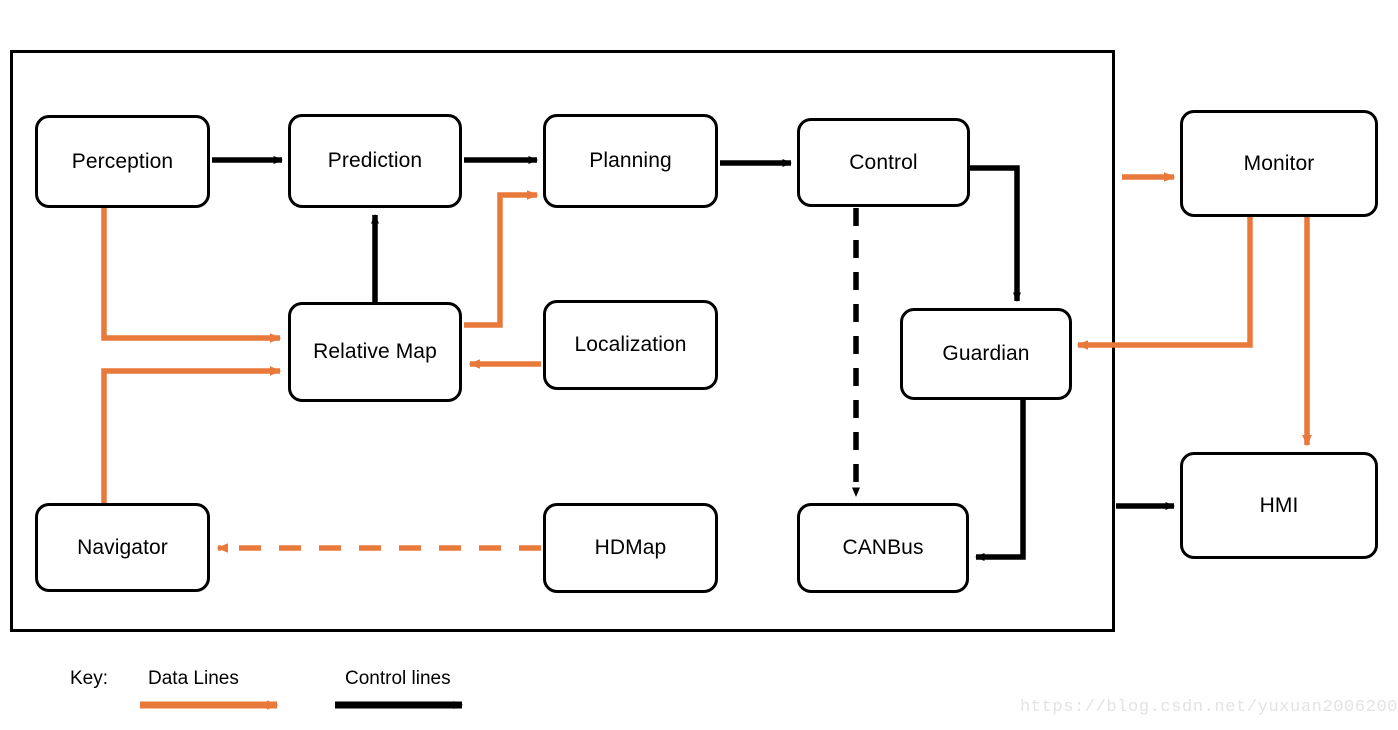 The width and height of the screenshot is (1398, 730). I want to click on legend: Key: Data Lines Control lines, so click(330, 692).